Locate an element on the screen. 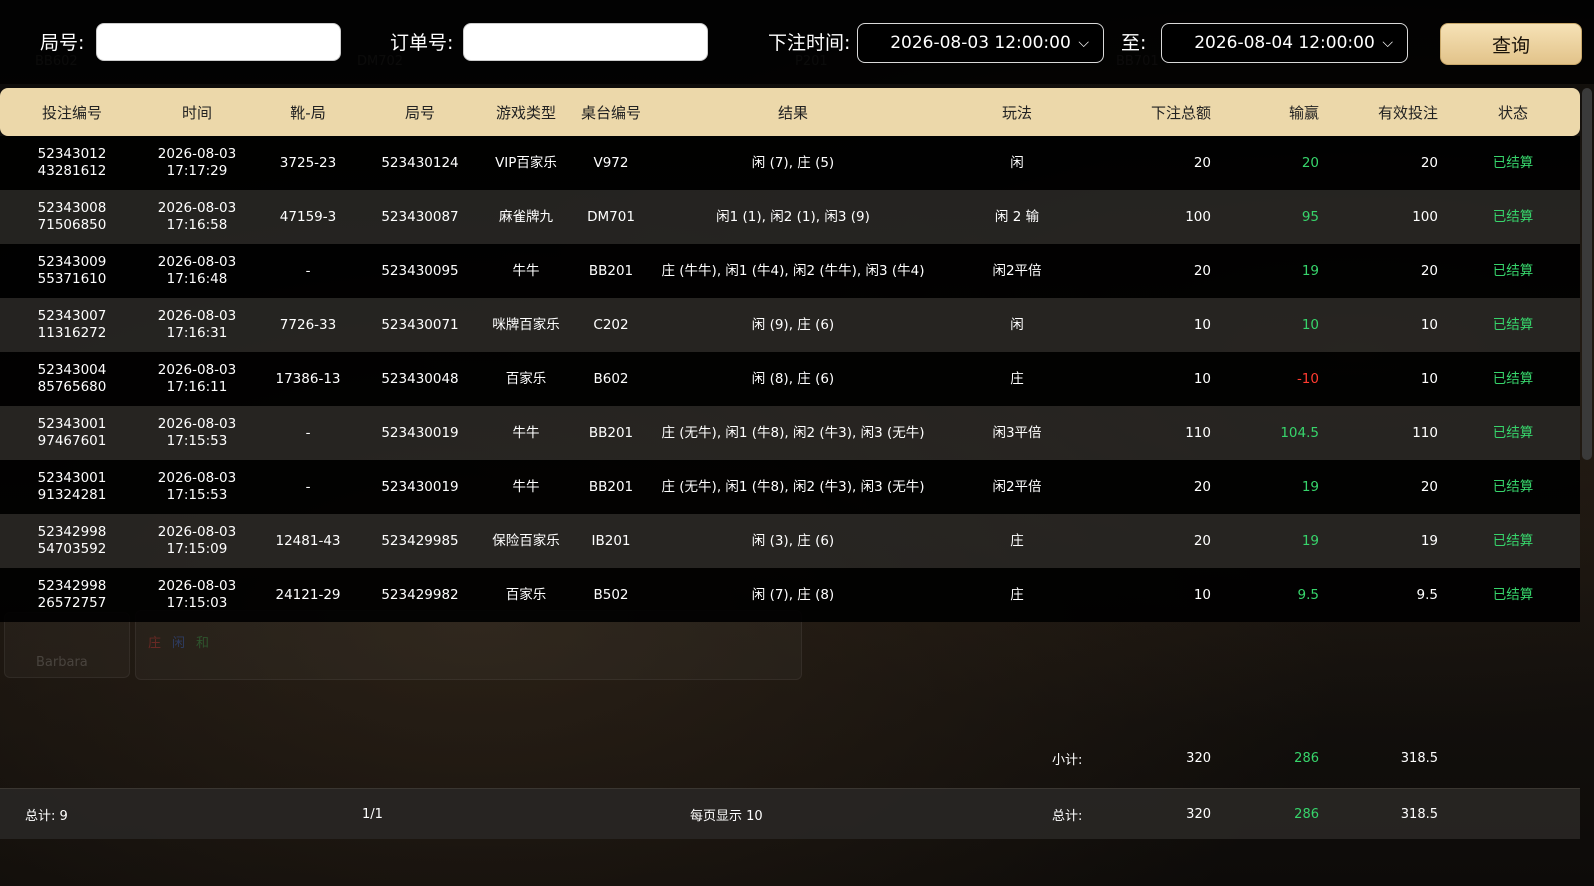 This screenshot has width=1594, height=886. cell-valid-bet: 9.5 is located at coordinates (1427, 594).